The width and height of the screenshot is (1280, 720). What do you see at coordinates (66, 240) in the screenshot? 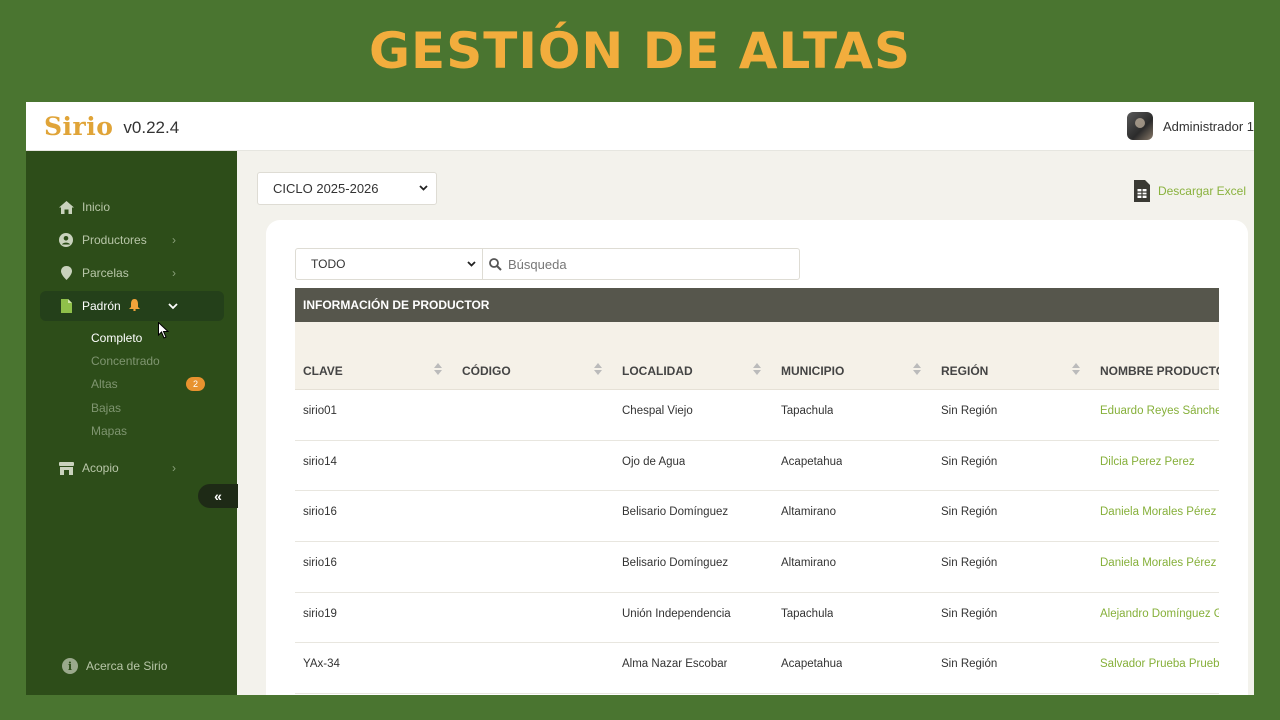
I see `user-circle-icon` at bounding box center [66, 240].